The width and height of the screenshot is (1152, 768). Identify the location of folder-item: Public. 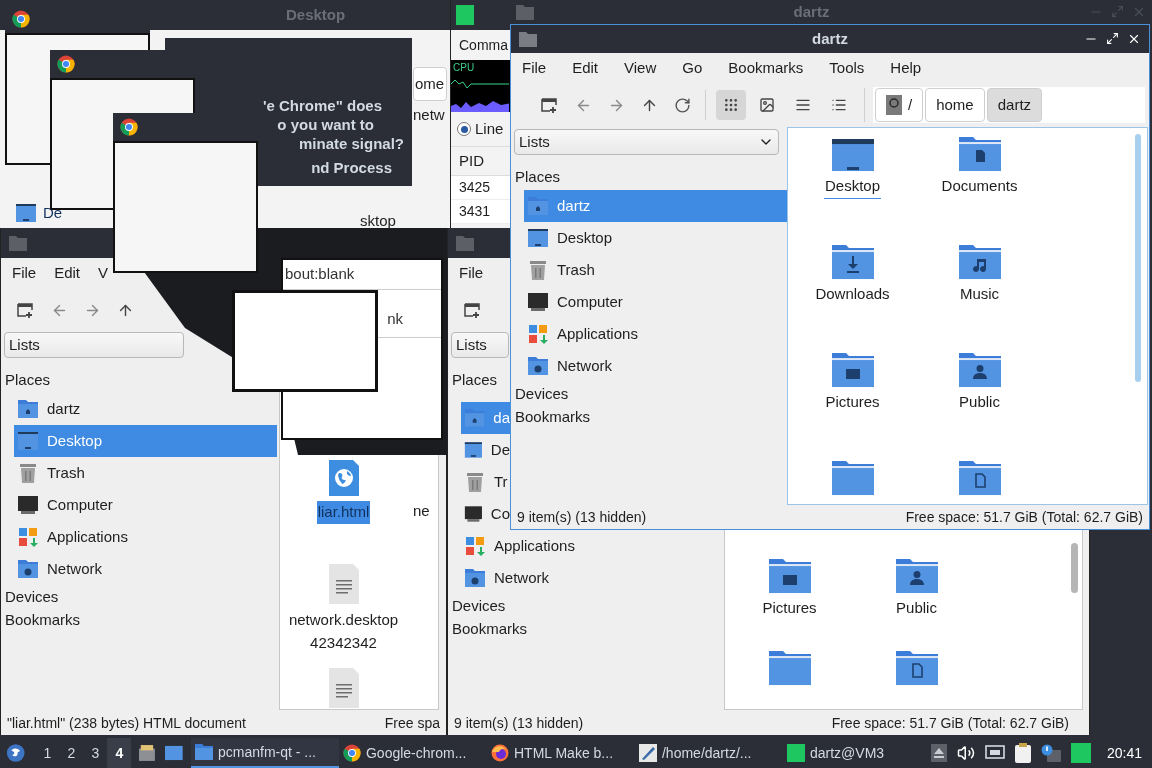
(979, 403).